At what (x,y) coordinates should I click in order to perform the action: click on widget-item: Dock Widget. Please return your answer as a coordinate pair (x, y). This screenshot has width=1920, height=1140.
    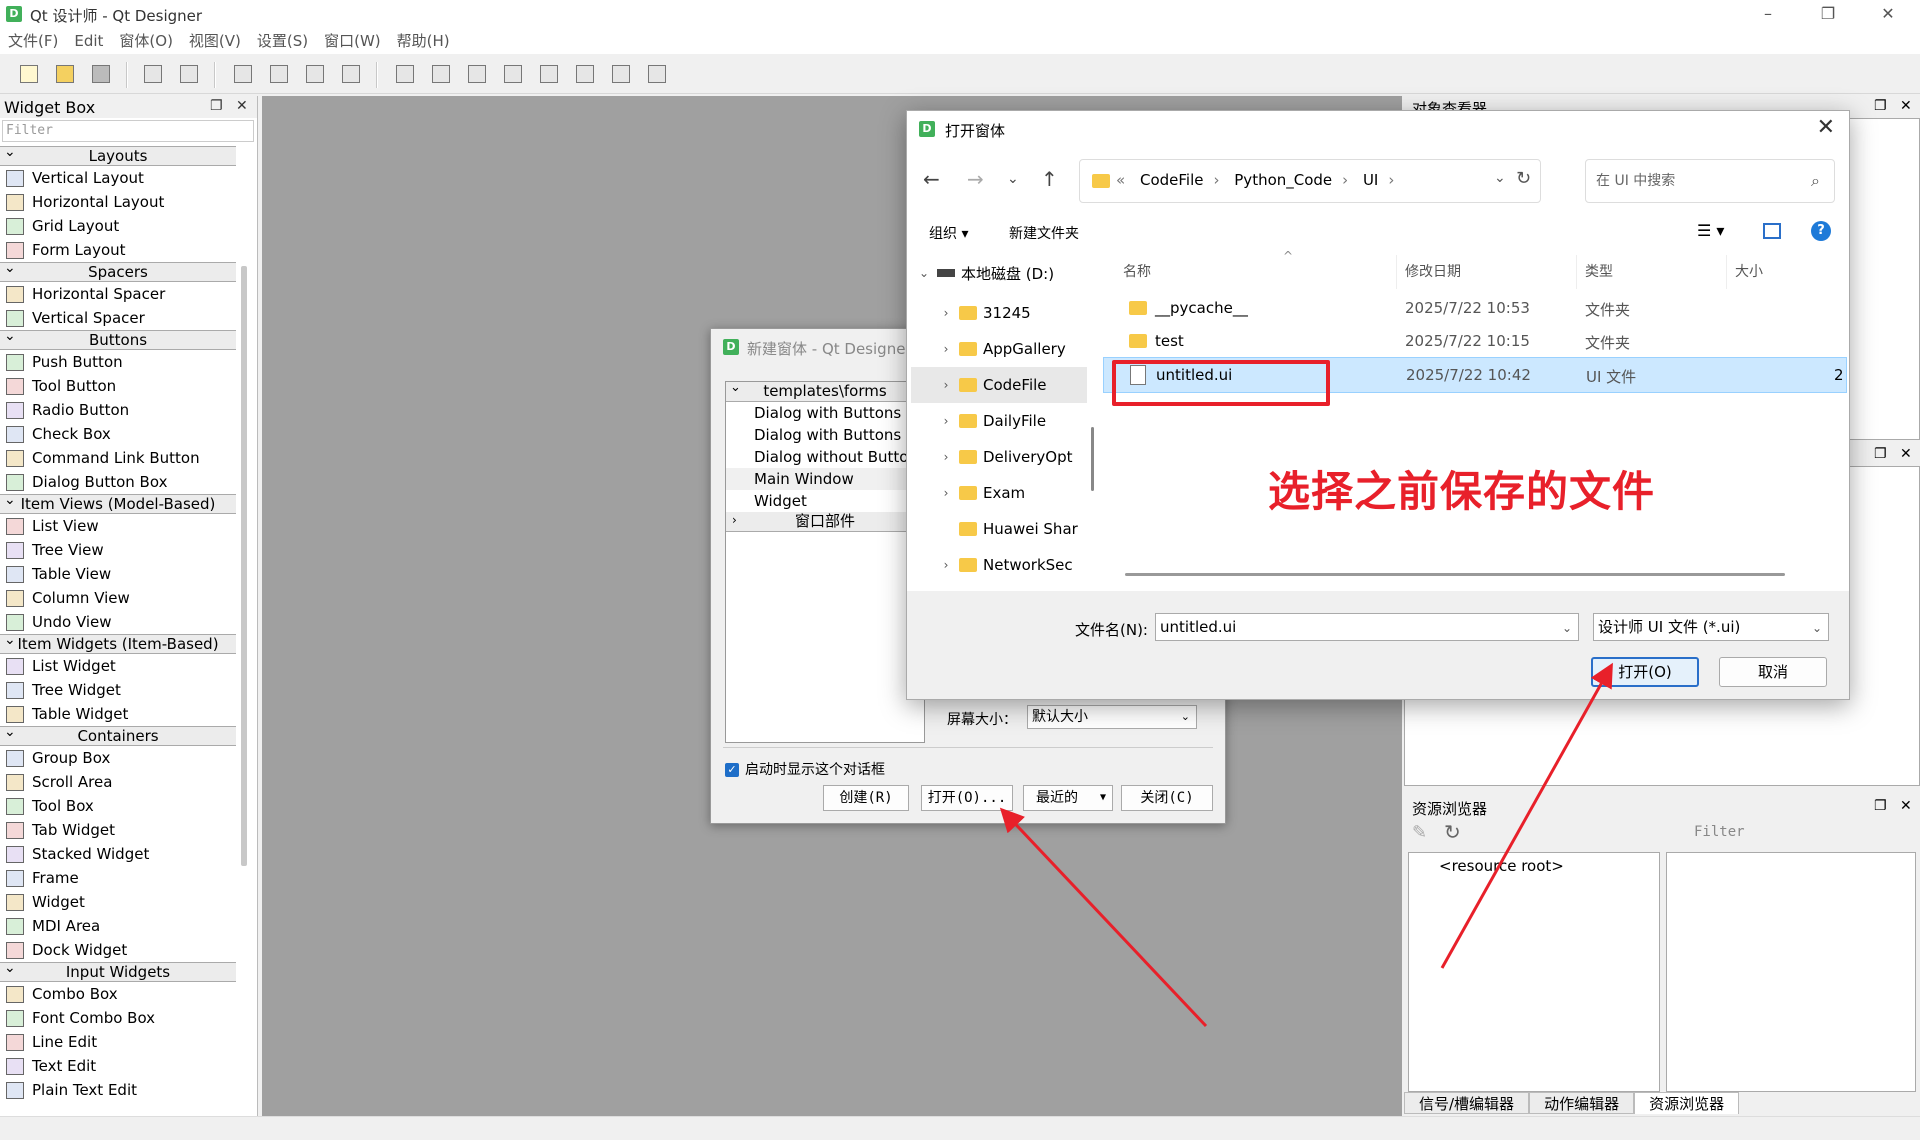
    Looking at the image, I should click on (118, 950).